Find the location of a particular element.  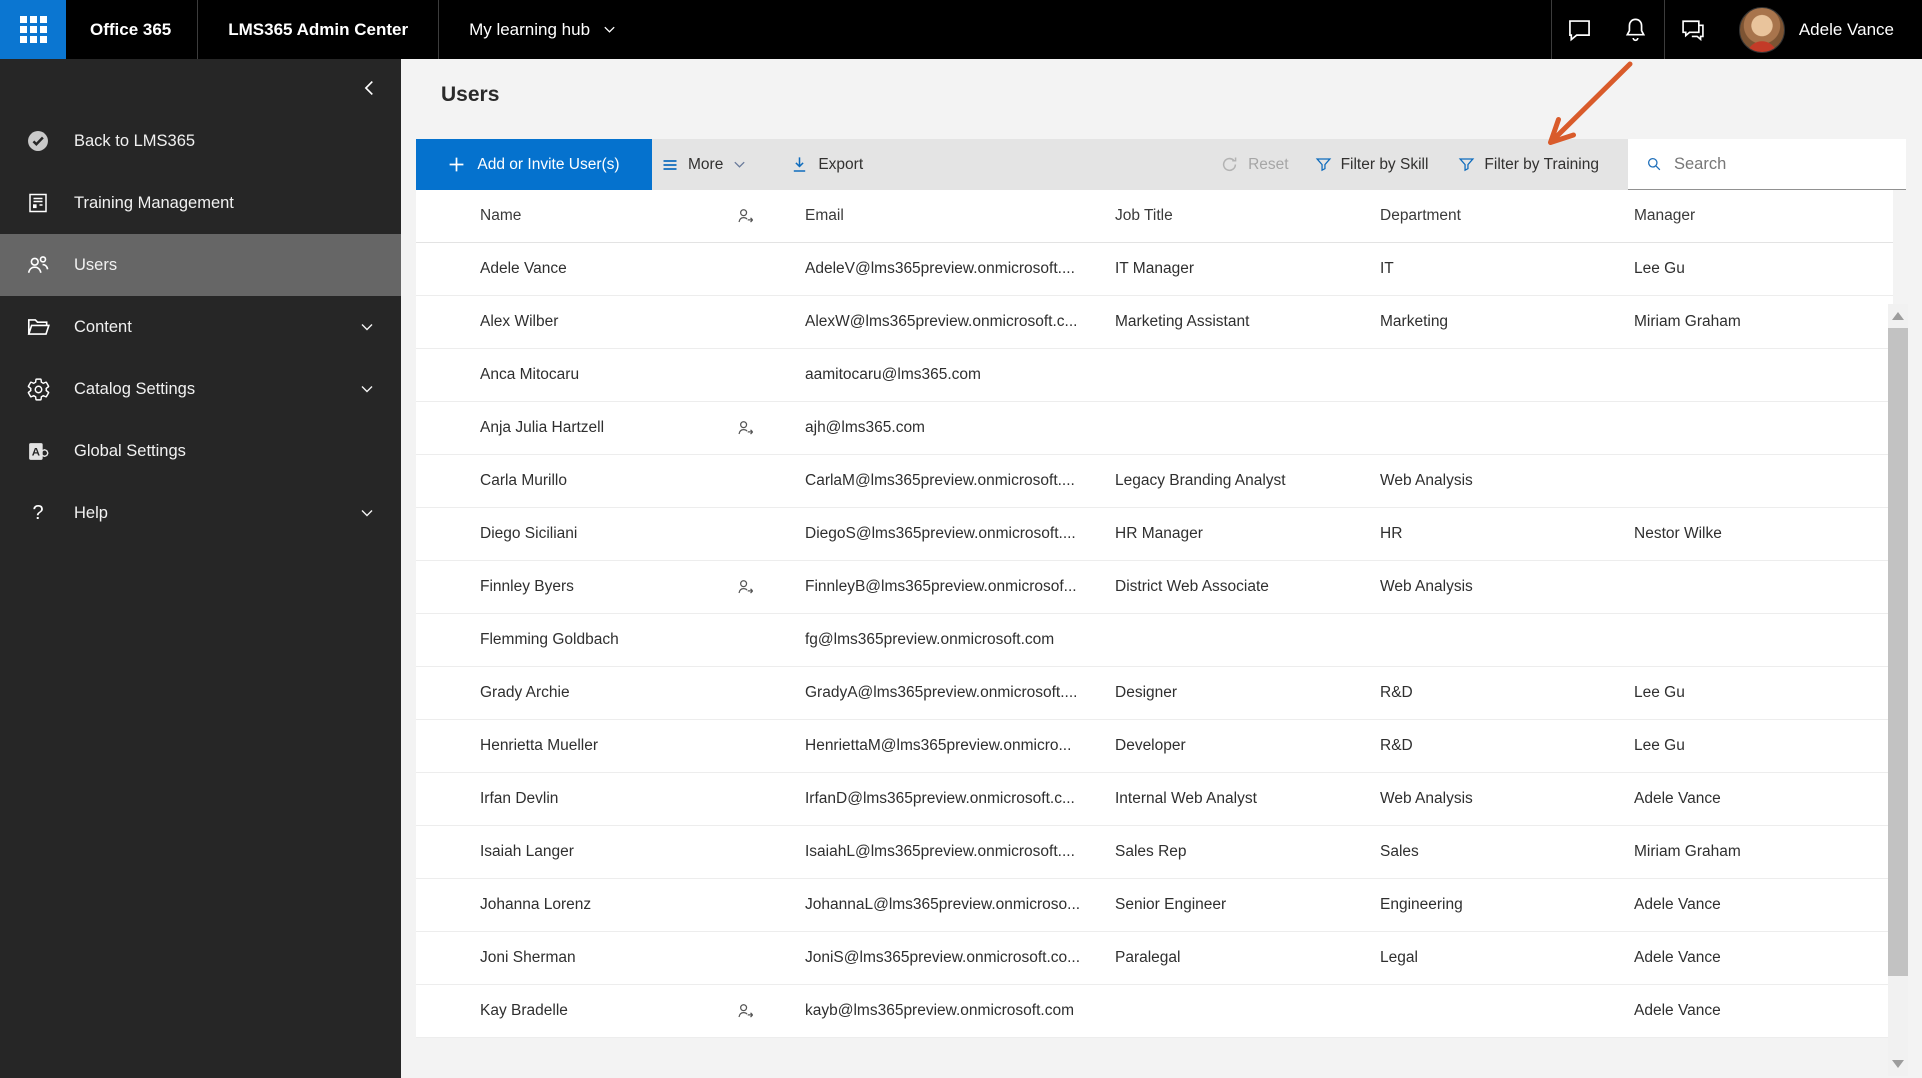

cell-name: Adele Vance is located at coordinates (606, 269).